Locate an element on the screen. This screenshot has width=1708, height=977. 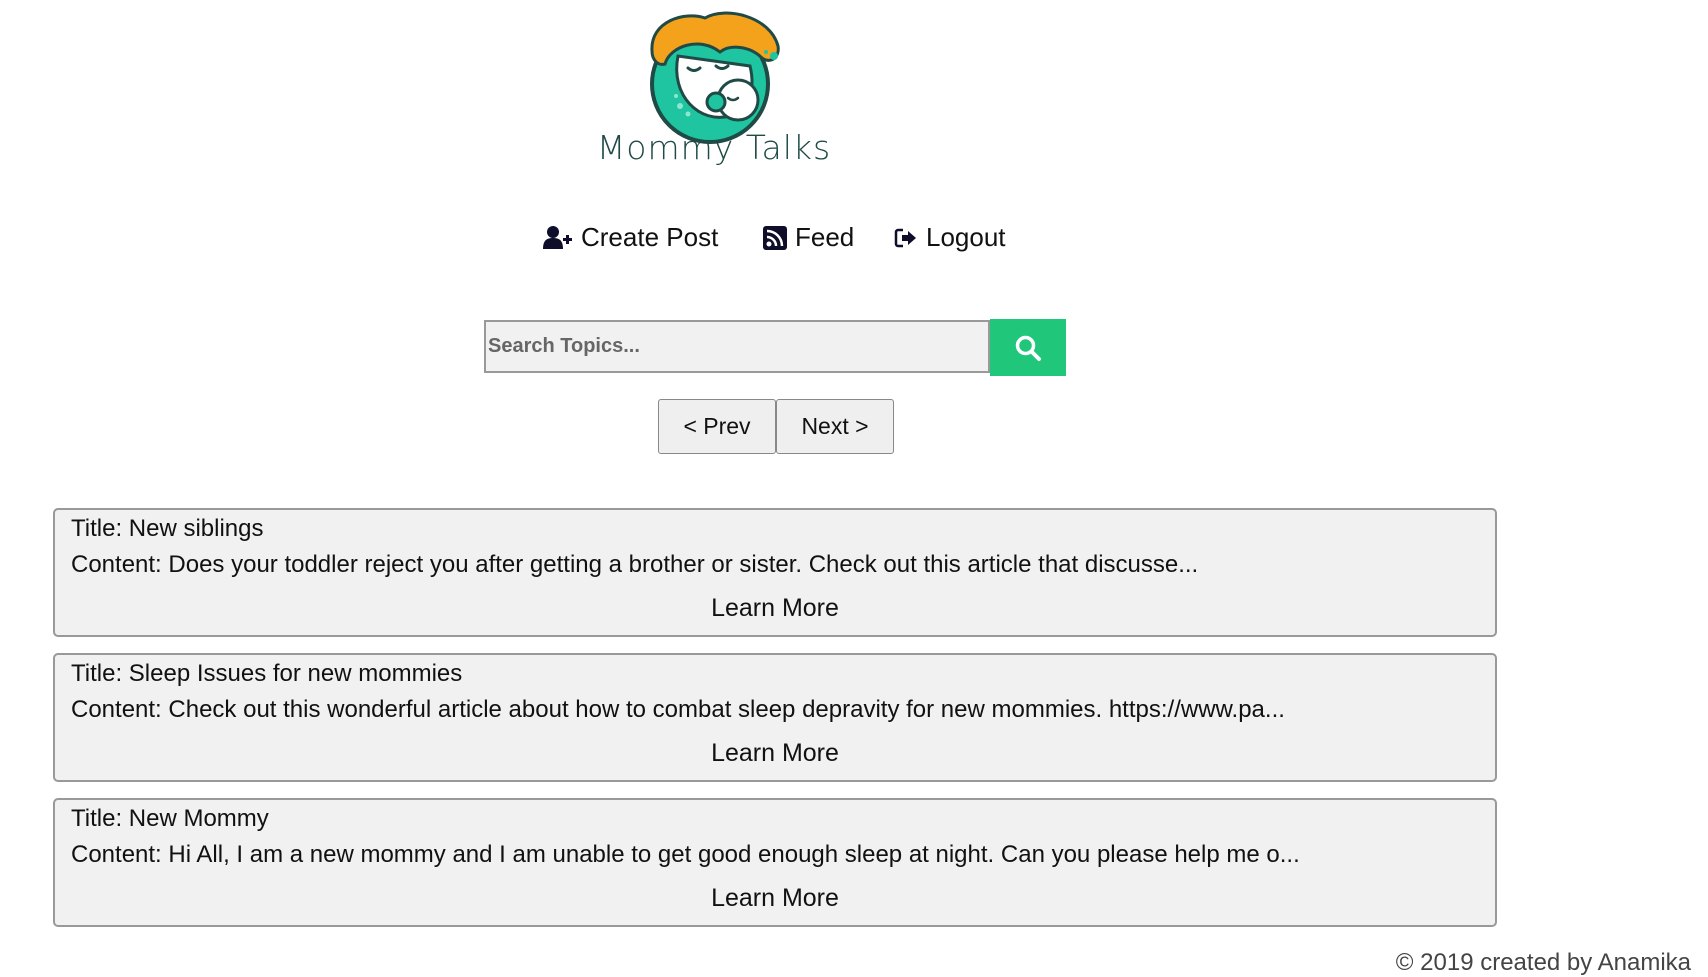
nav-create-post: Create Post is located at coordinates (630, 237).